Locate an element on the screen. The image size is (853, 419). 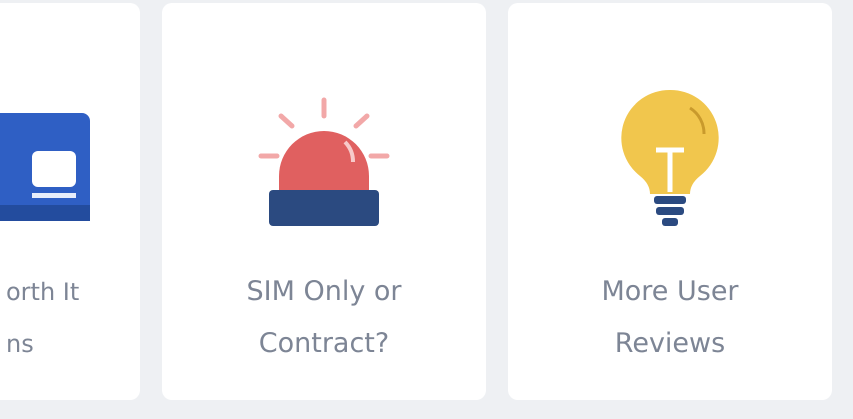
card-title: More User is located at coordinates (670, 292).